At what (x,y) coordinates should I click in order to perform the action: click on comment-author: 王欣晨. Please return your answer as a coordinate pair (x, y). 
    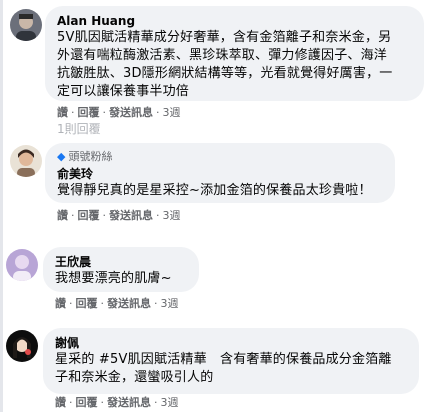
    Looking at the image, I should click on (121, 262).